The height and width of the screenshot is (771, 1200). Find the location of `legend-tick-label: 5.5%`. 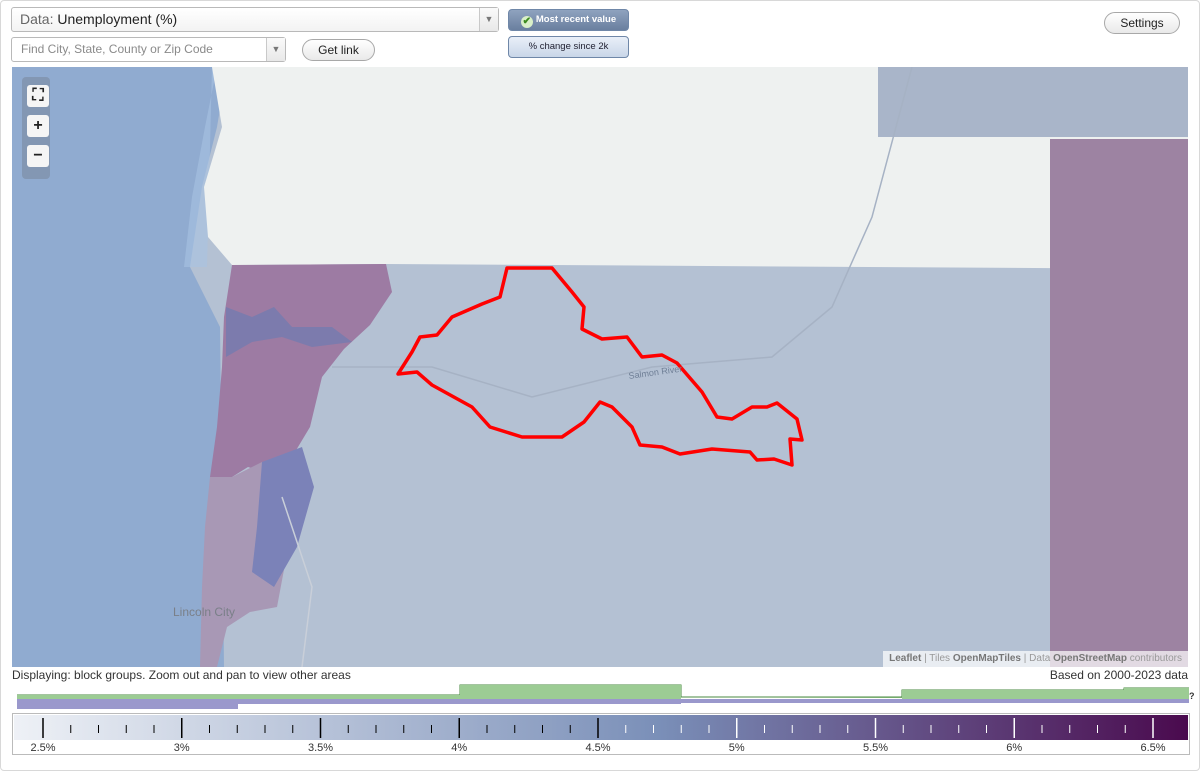

legend-tick-label: 5.5% is located at coordinates (875, 748).